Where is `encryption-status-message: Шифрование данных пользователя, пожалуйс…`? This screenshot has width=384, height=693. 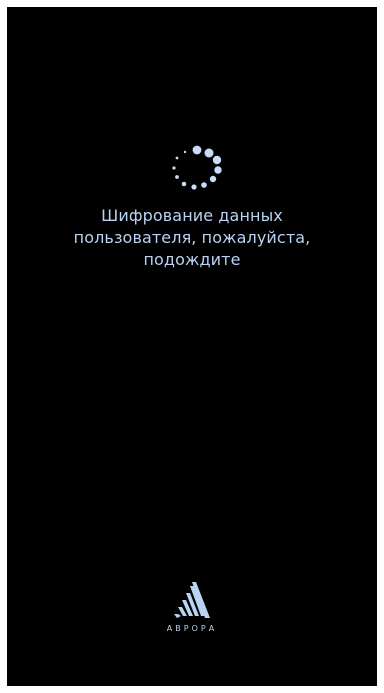
encryption-status-message: Шифрование данных пользователя, пожалуйс… is located at coordinates (192, 237).